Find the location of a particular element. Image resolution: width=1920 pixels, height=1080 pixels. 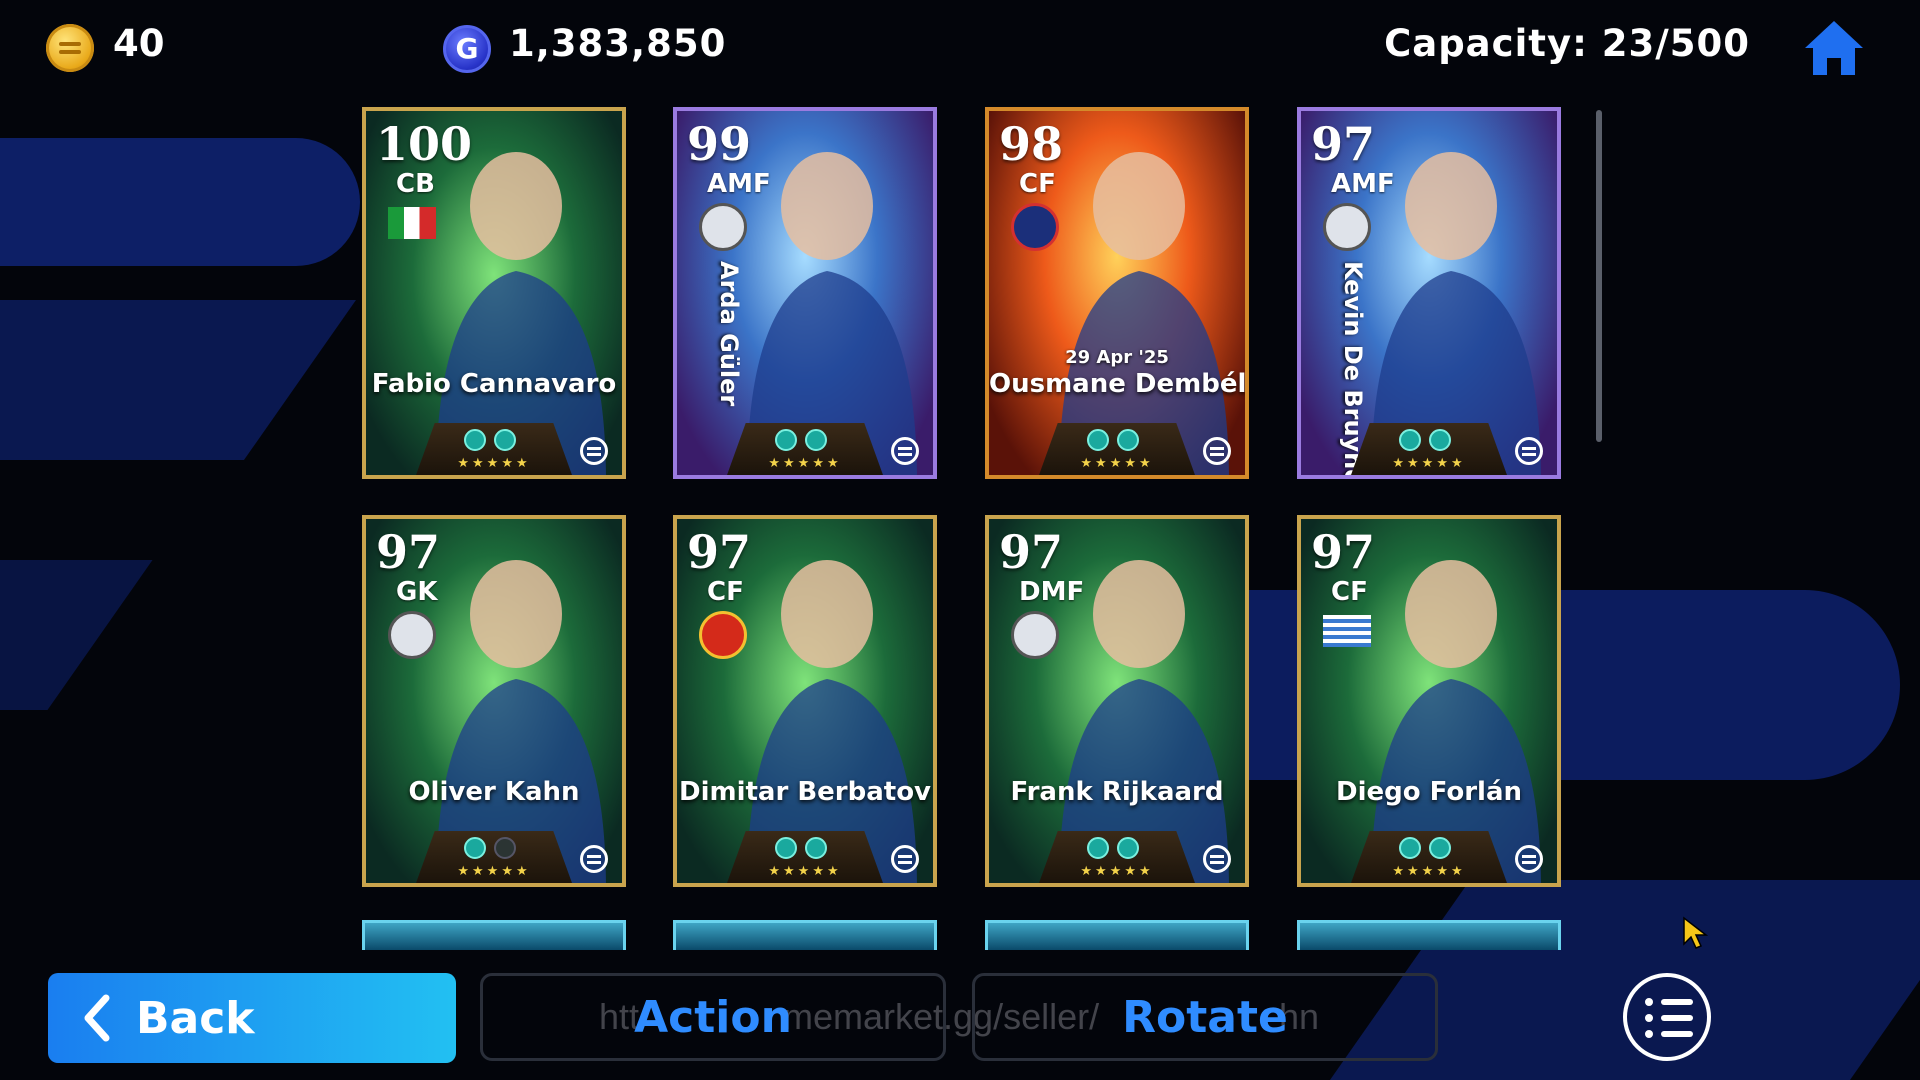

card-rating: 98 is located at coordinates (1031, 144).